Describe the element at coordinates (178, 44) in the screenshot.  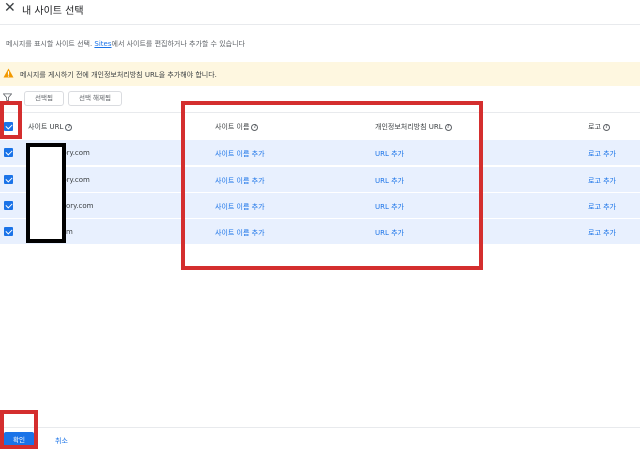
I see `description-text-end: 에서 사이트를 편집하거나 추가할 수 있습니다` at that location.